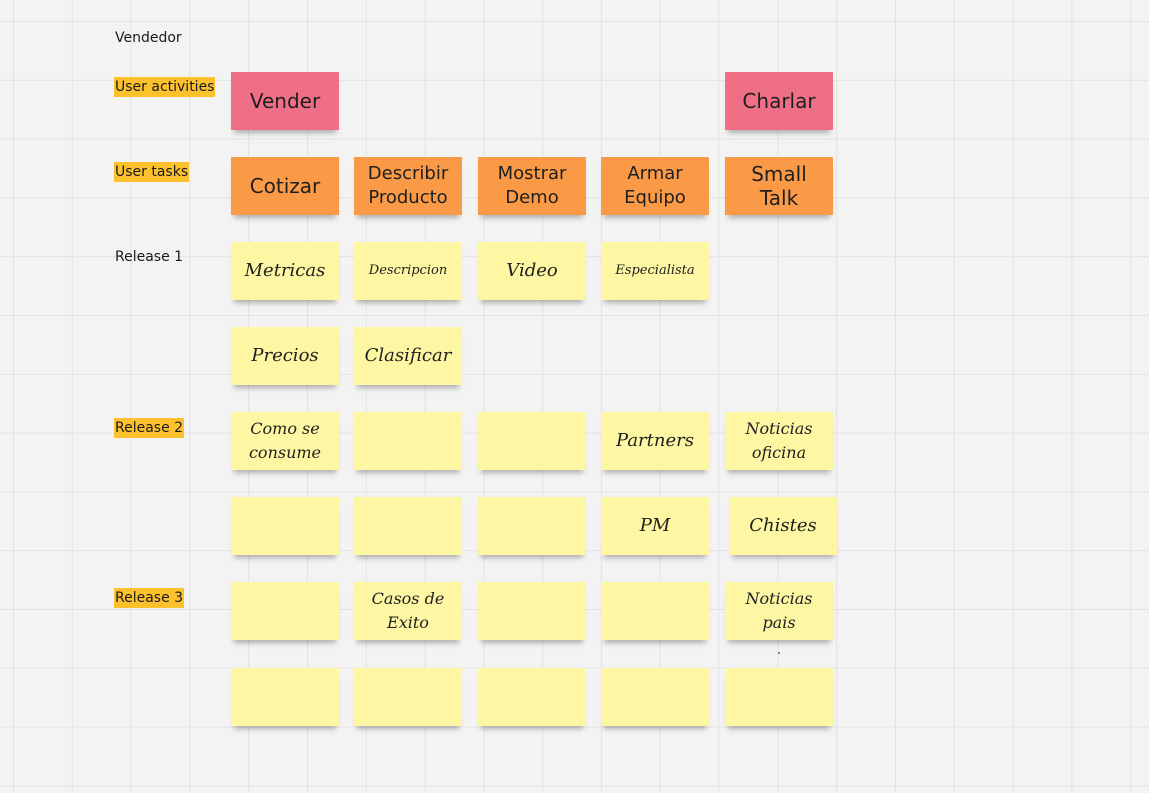 The width and height of the screenshot is (1149, 793). I want to click on story-sticky-partners: Partners, so click(655, 441).